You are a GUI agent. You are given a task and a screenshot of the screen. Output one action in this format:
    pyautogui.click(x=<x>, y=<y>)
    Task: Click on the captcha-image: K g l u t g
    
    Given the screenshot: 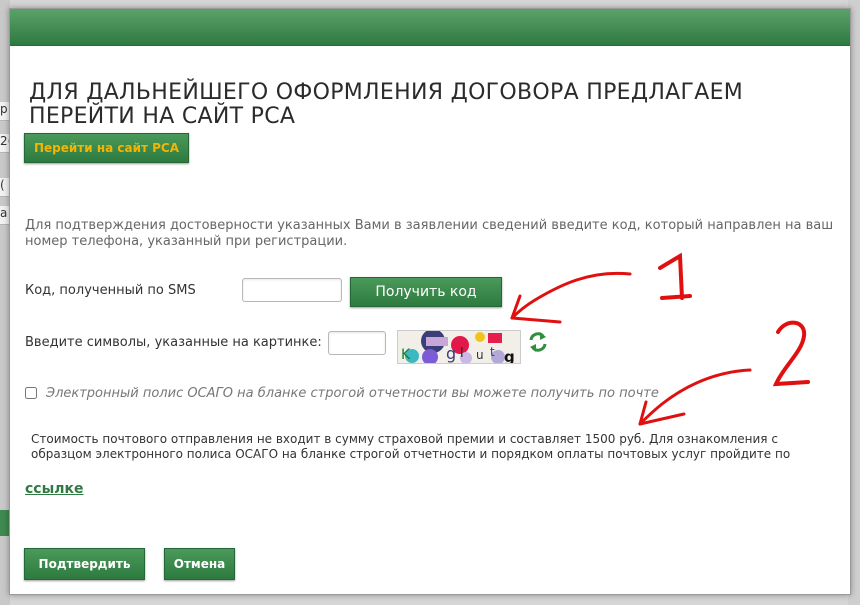 What is the action you would take?
    pyautogui.click(x=459, y=347)
    